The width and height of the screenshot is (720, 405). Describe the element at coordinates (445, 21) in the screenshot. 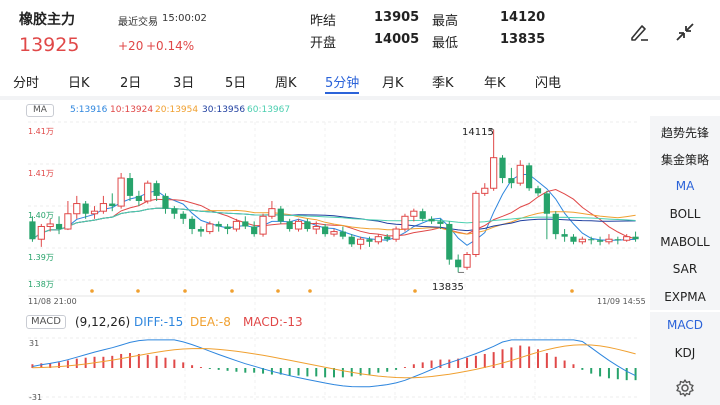

I see `high-label: 最高` at that location.